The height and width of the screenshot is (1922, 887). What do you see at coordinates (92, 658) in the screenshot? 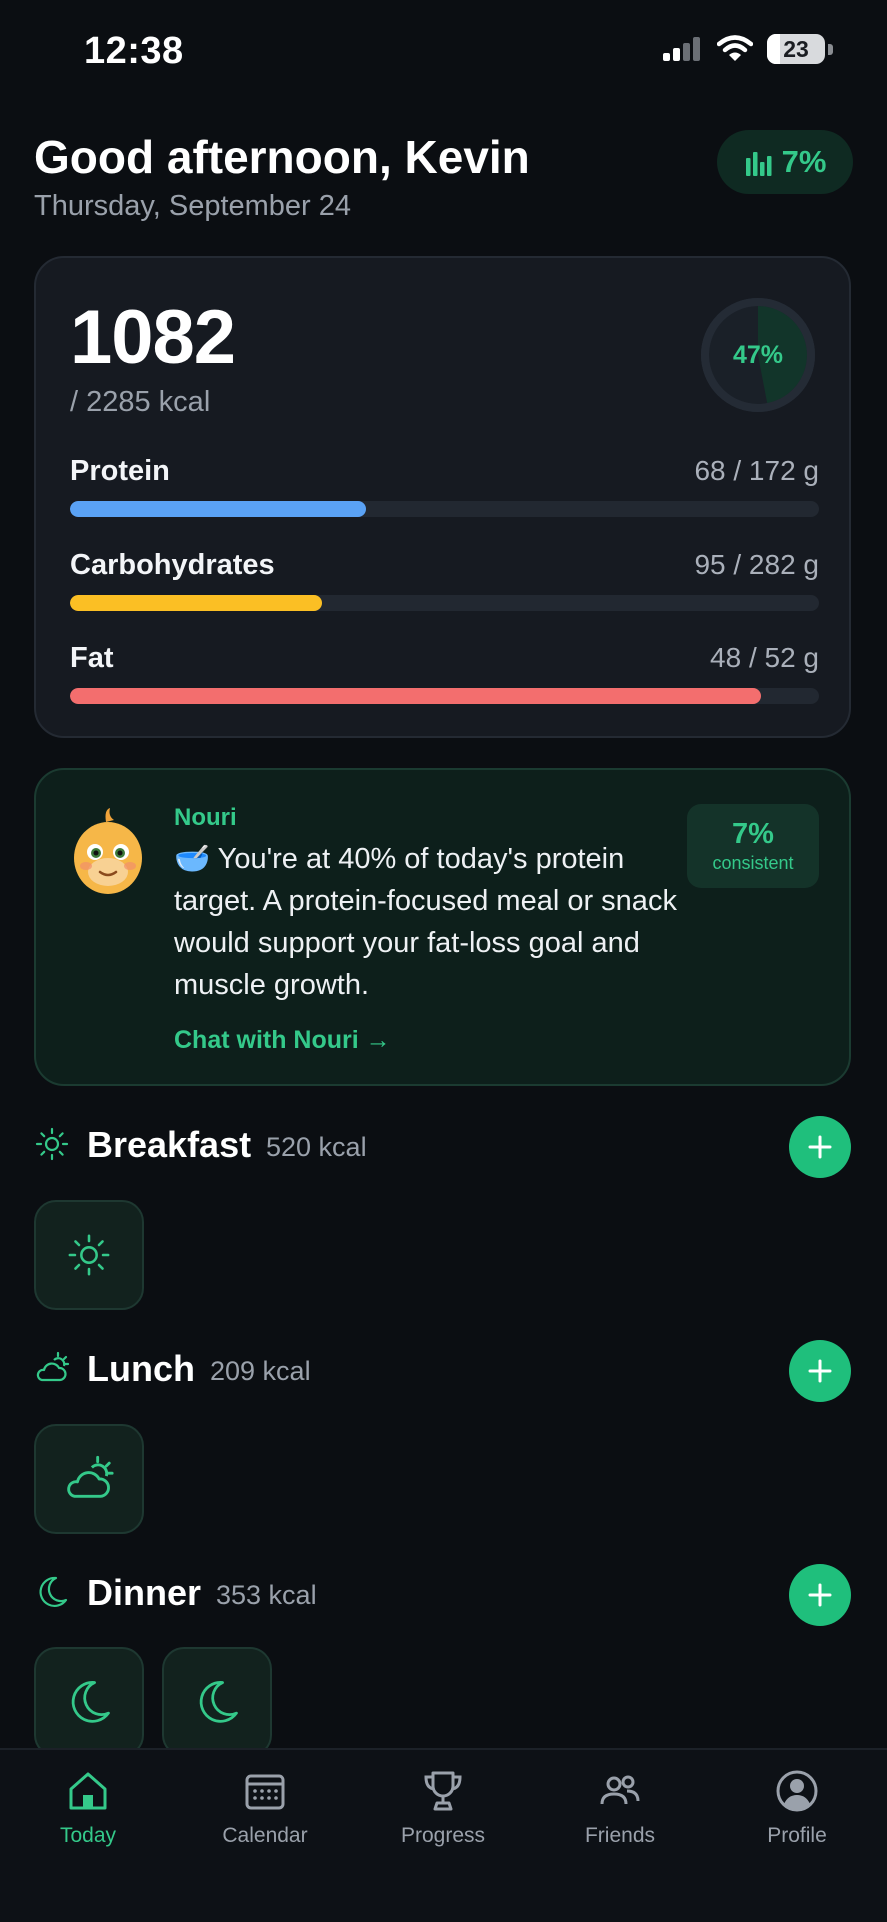
I see `macro-name: Fat` at bounding box center [92, 658].